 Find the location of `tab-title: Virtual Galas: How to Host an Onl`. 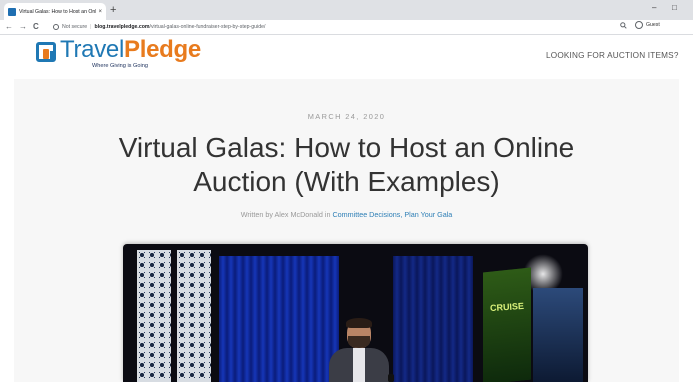

tab-title: Virtual Galas: How to Host an Onl is located at coordinates (58, 11).